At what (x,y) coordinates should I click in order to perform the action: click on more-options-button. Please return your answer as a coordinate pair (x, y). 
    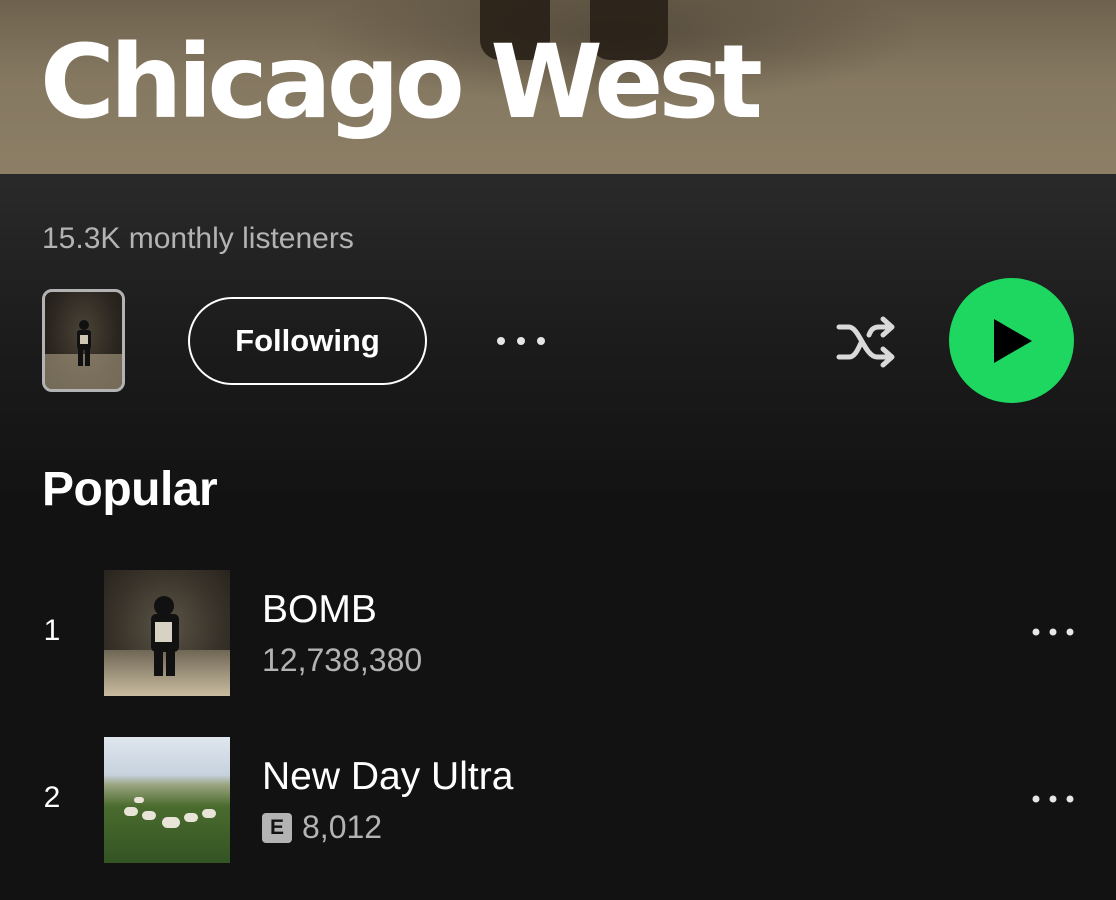
    Looking at the image, I should click on (521, 341).